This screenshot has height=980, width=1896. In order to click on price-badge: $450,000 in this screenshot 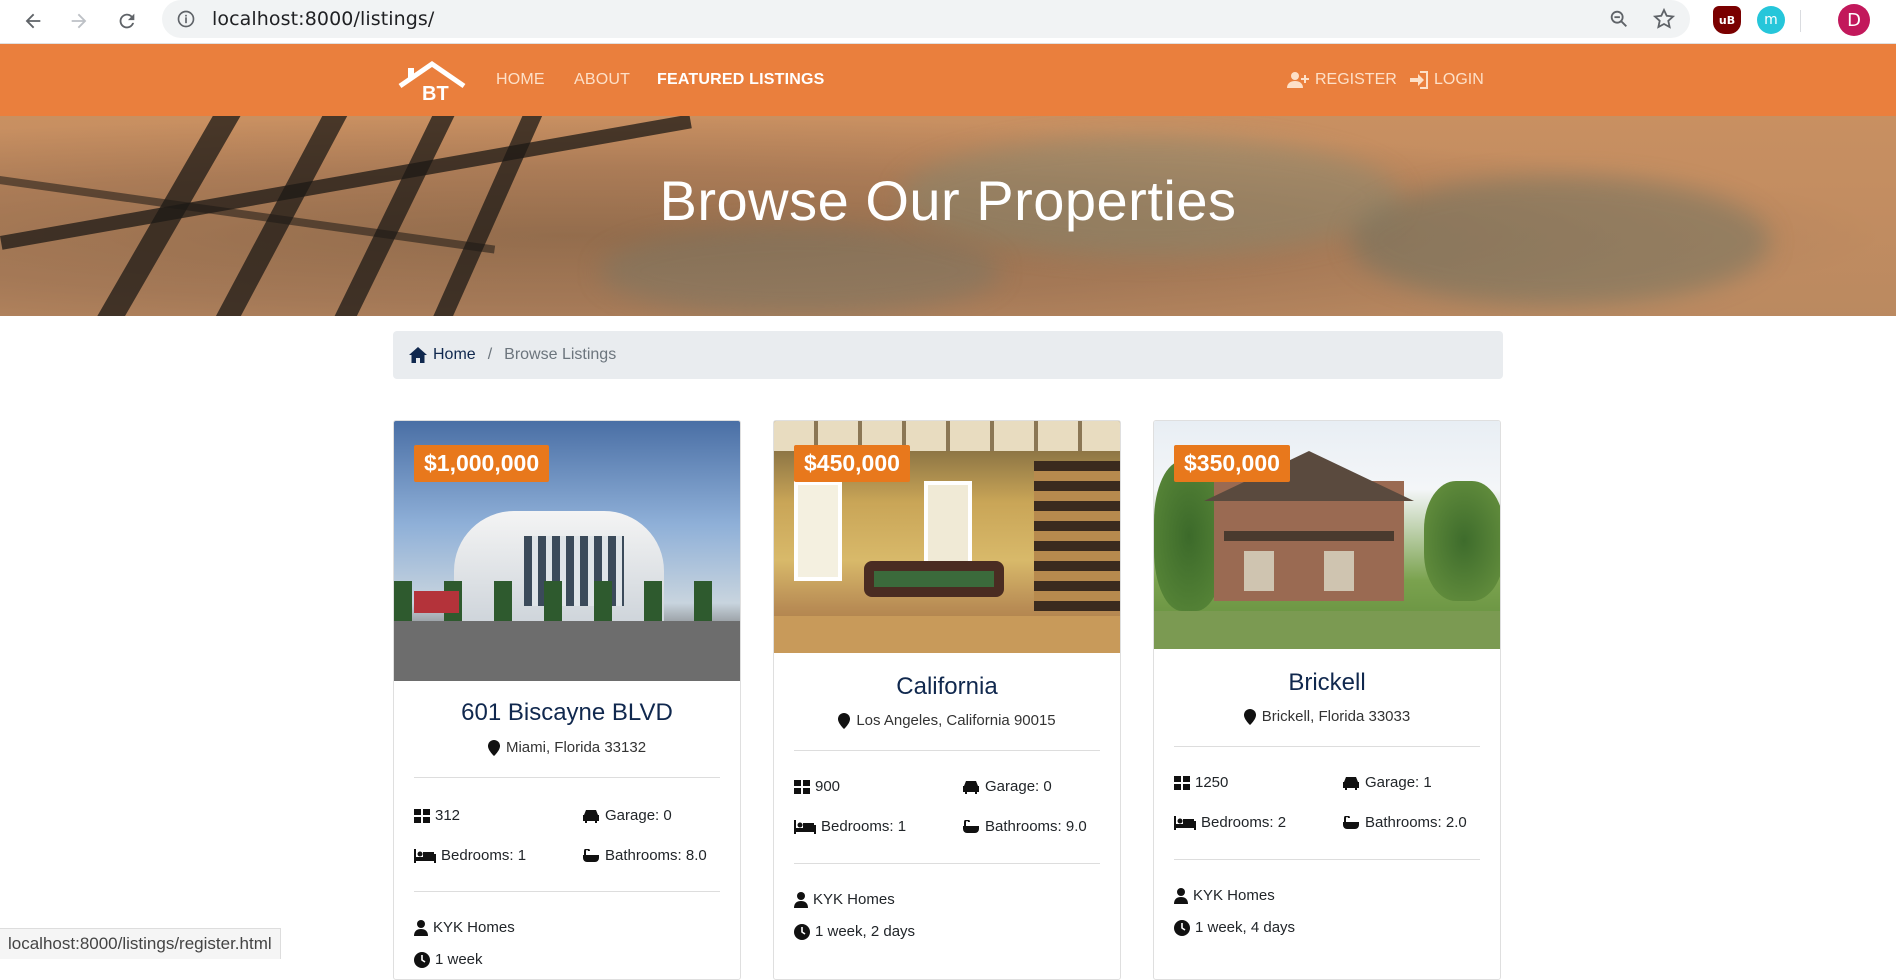, I will do `click(852, 463)`.